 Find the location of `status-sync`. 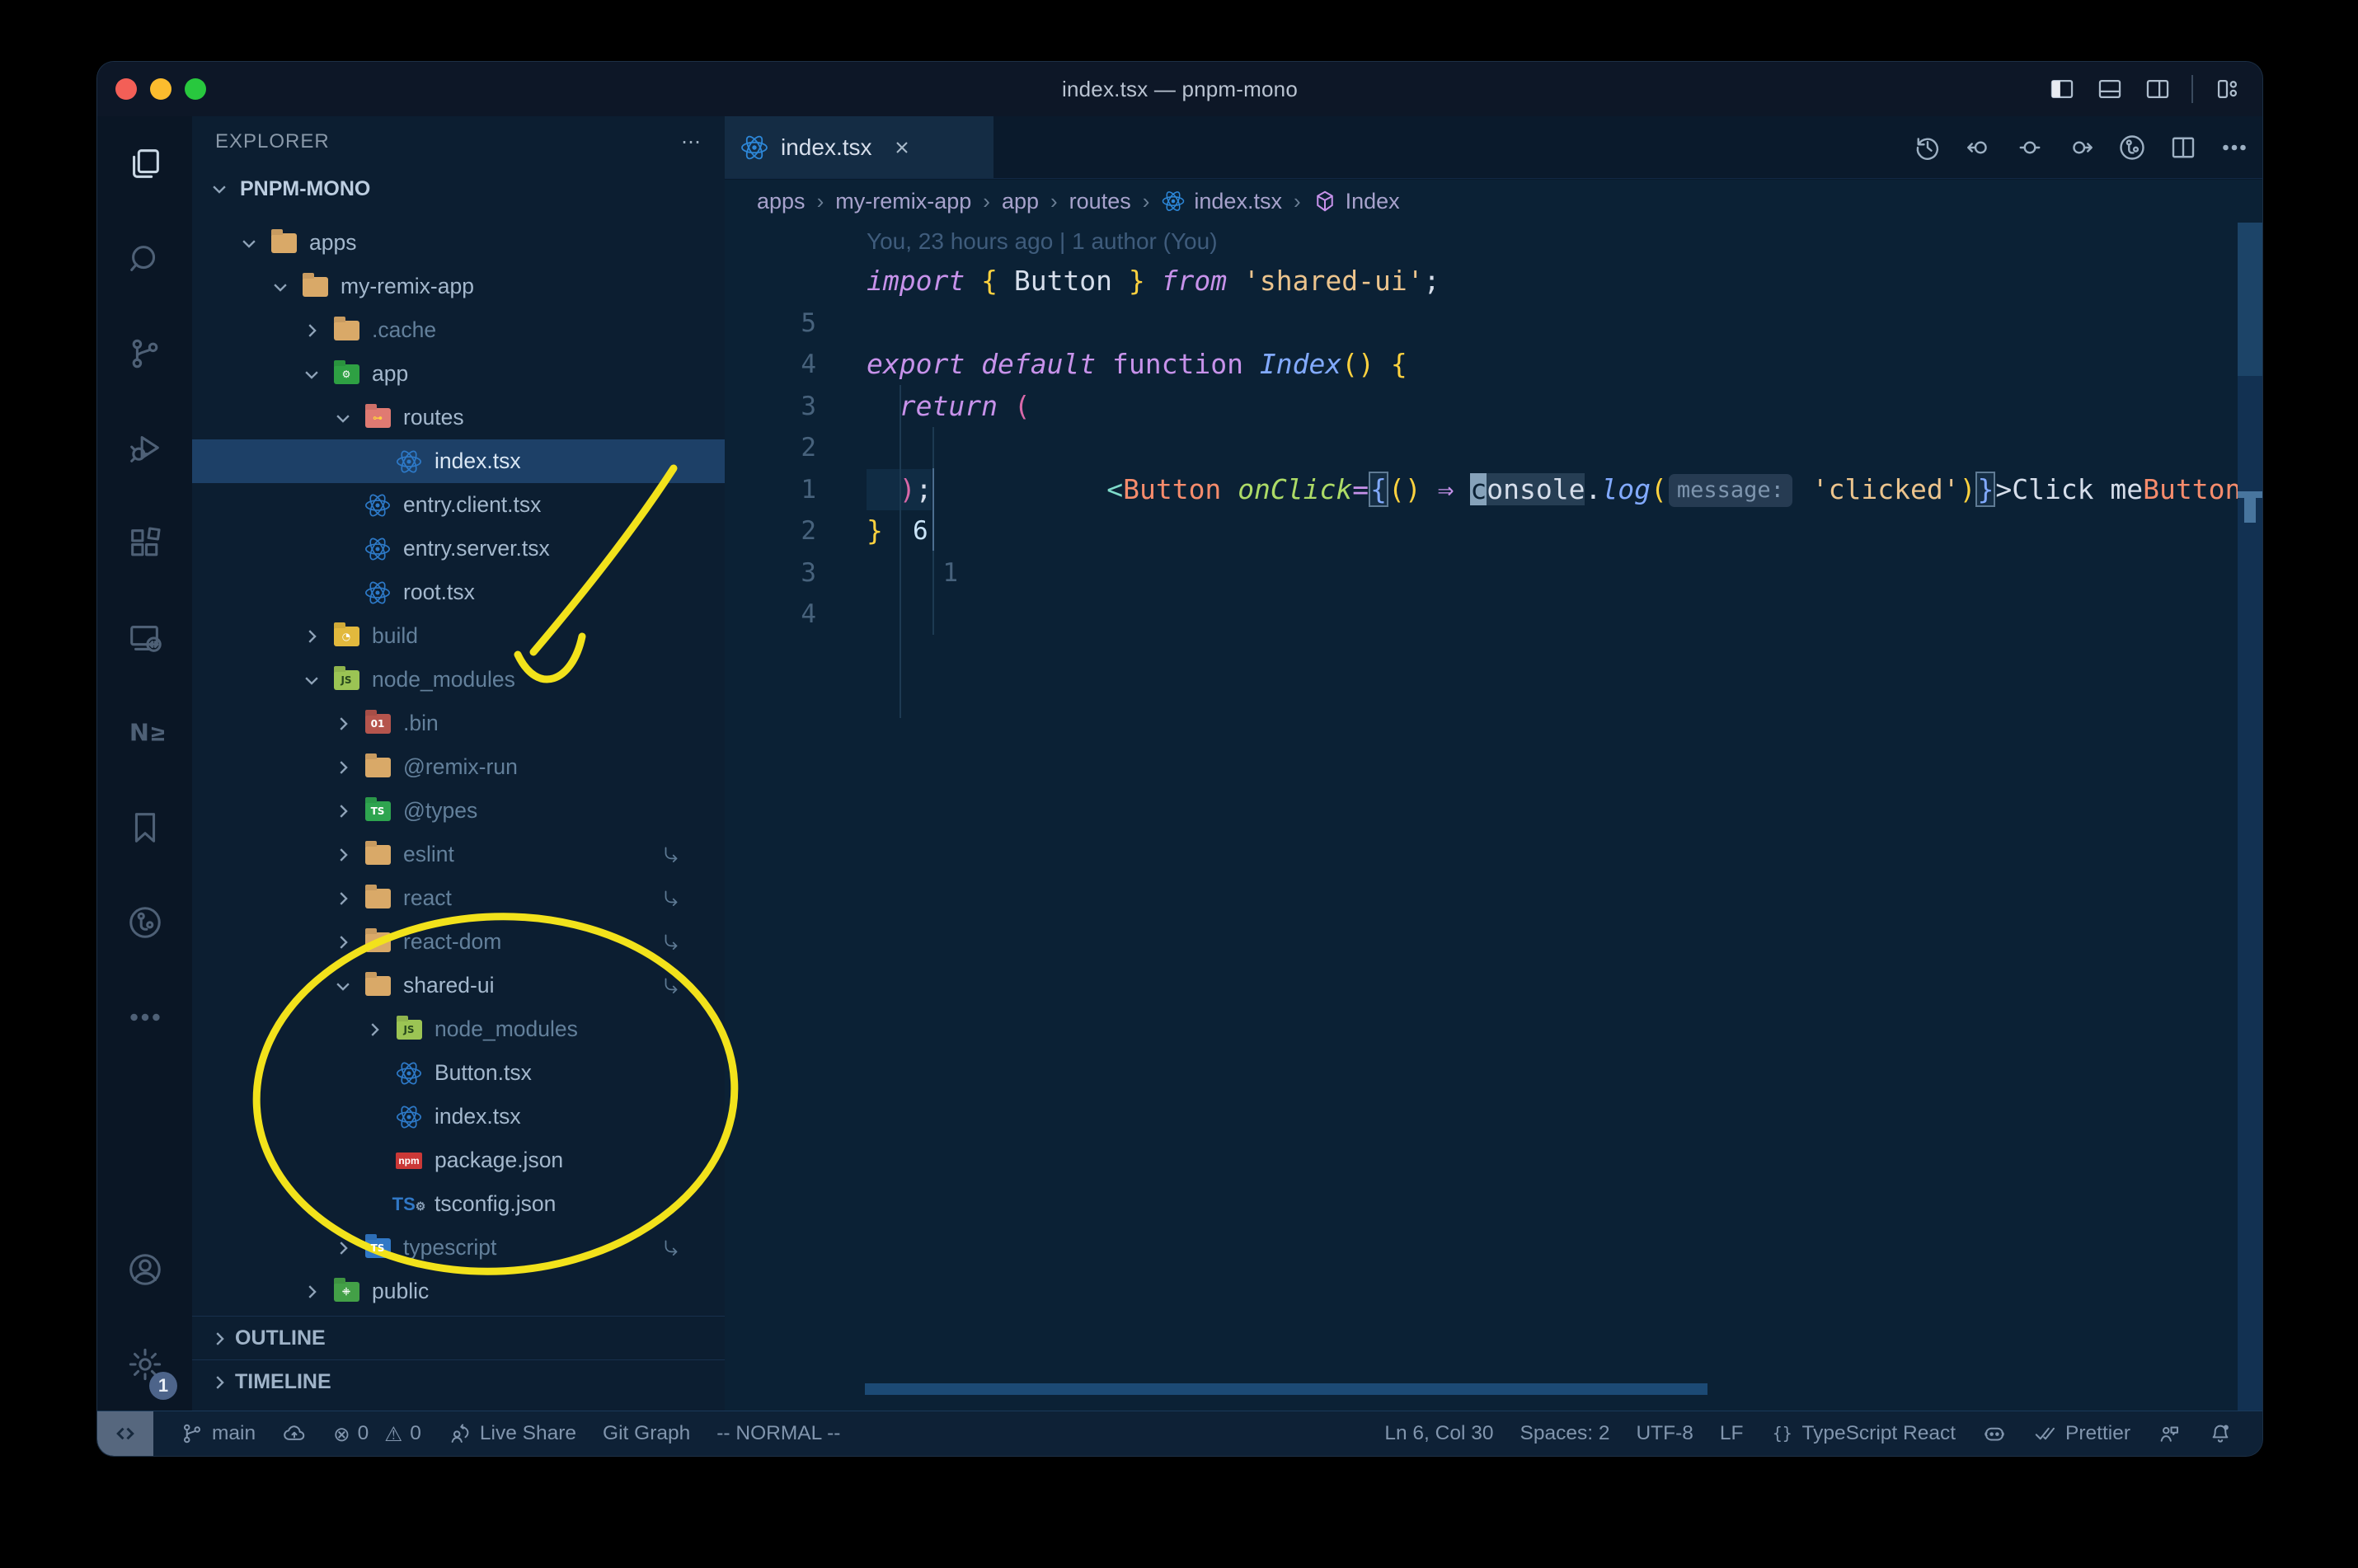

status-sync is located at coordinates (294, 1433).